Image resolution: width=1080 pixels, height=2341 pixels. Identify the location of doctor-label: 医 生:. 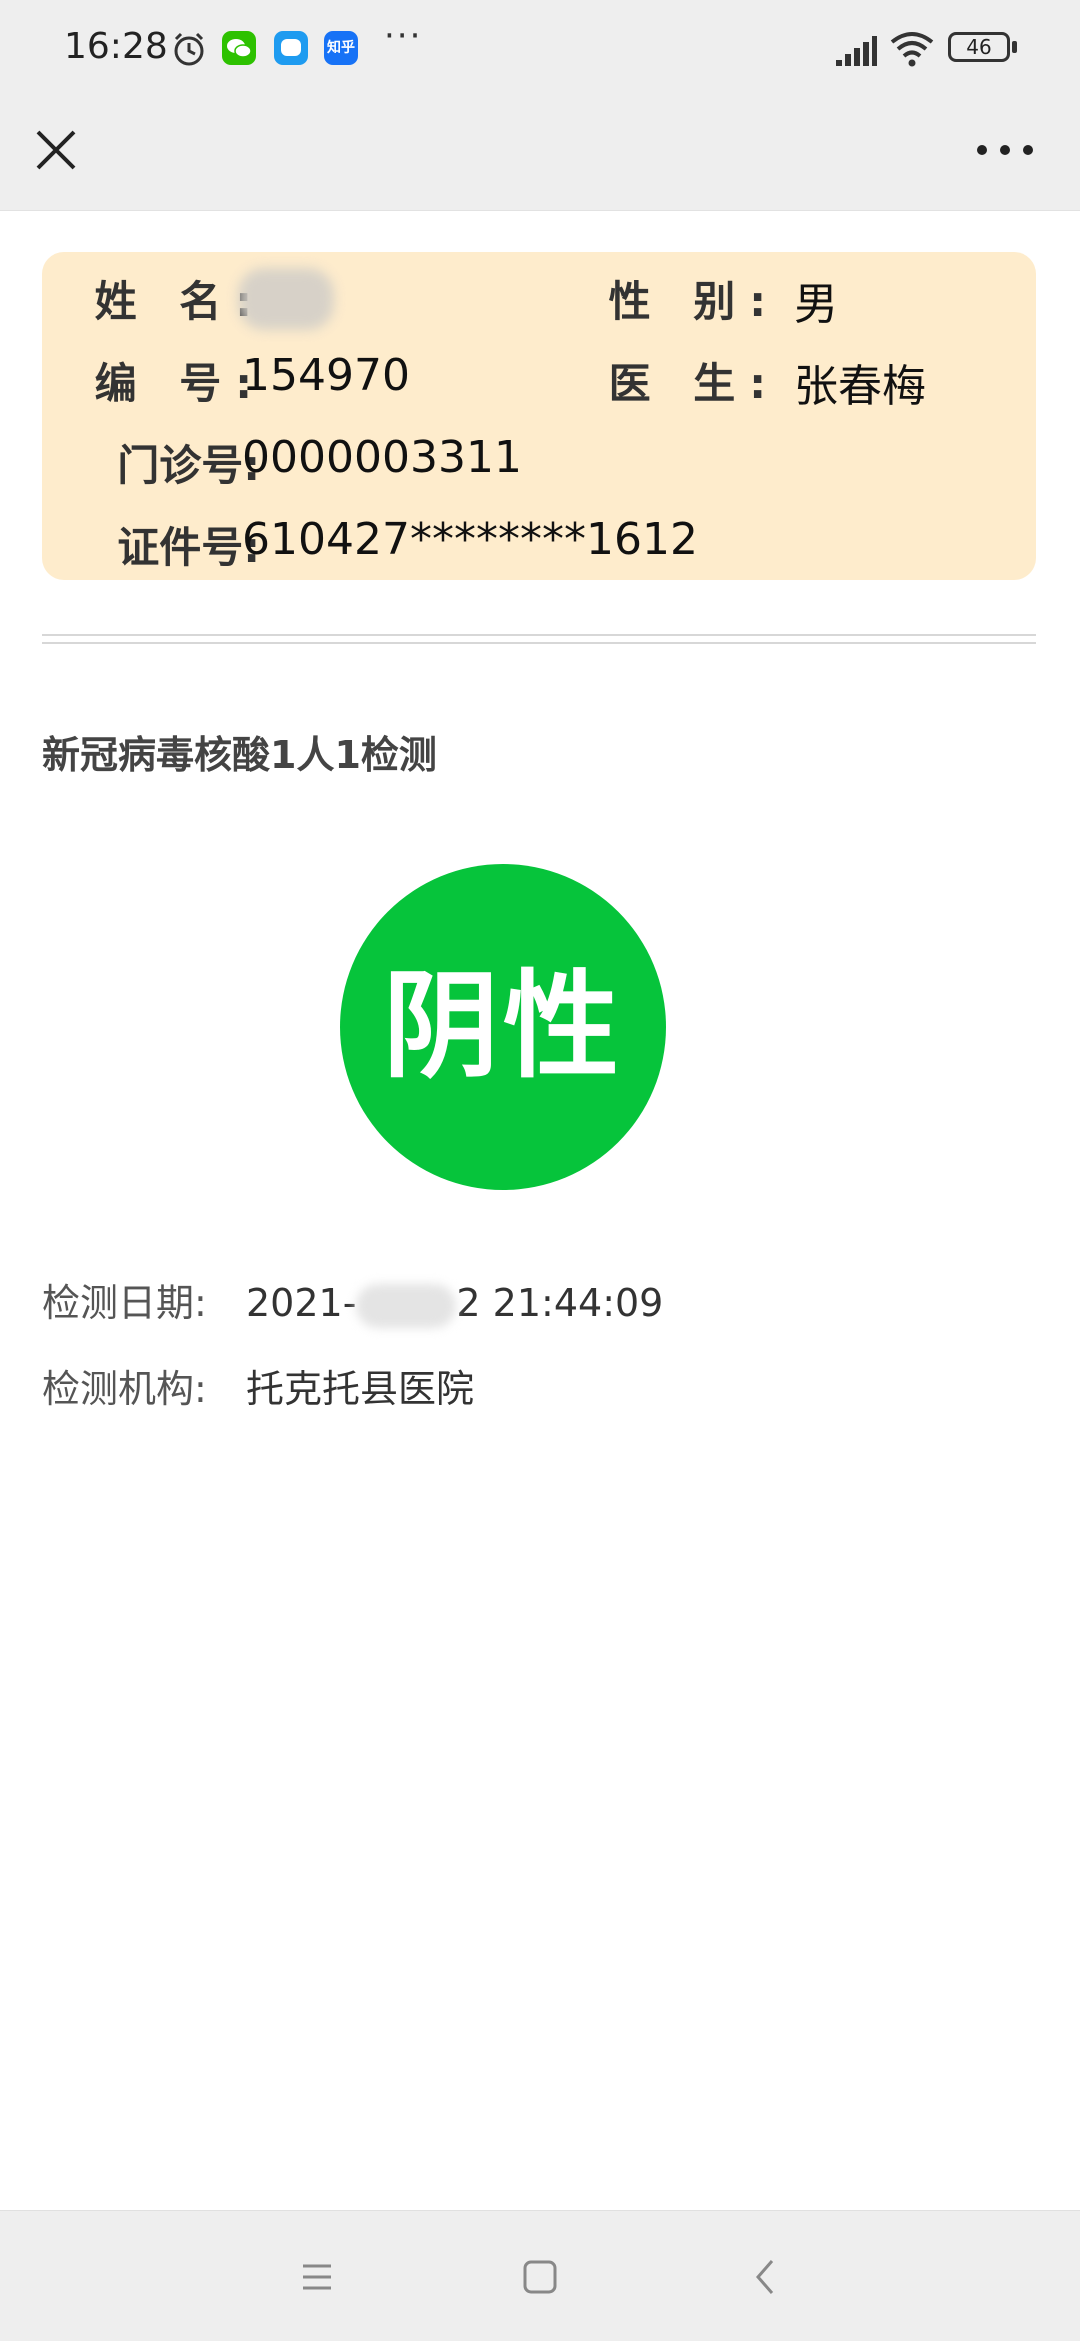
(694, 383).